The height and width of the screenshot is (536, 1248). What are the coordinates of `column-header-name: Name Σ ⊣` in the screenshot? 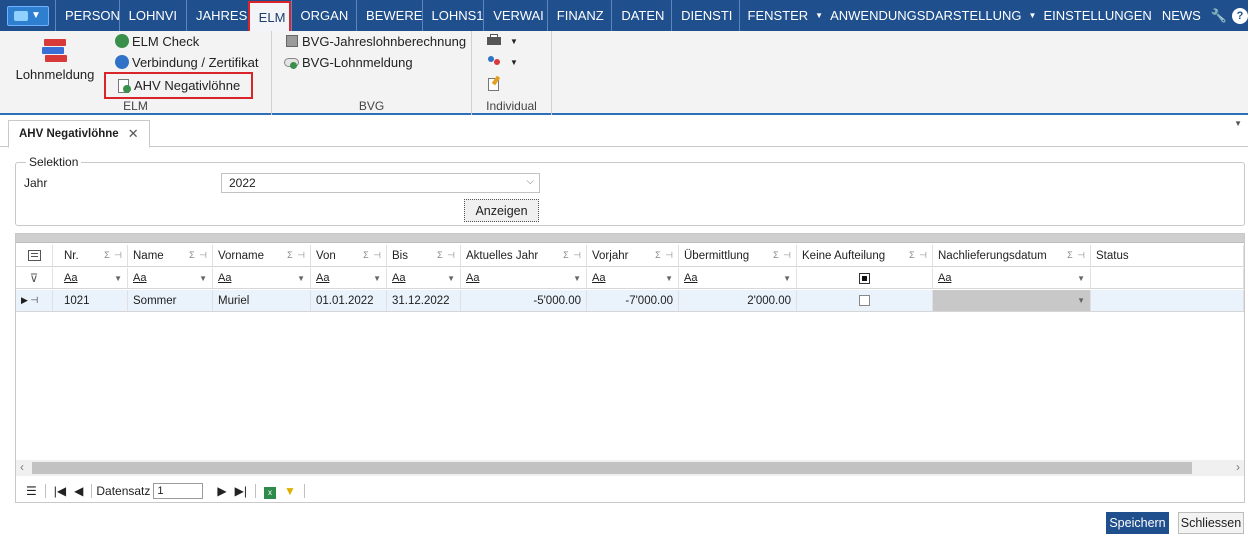 It's located at (170, 255).